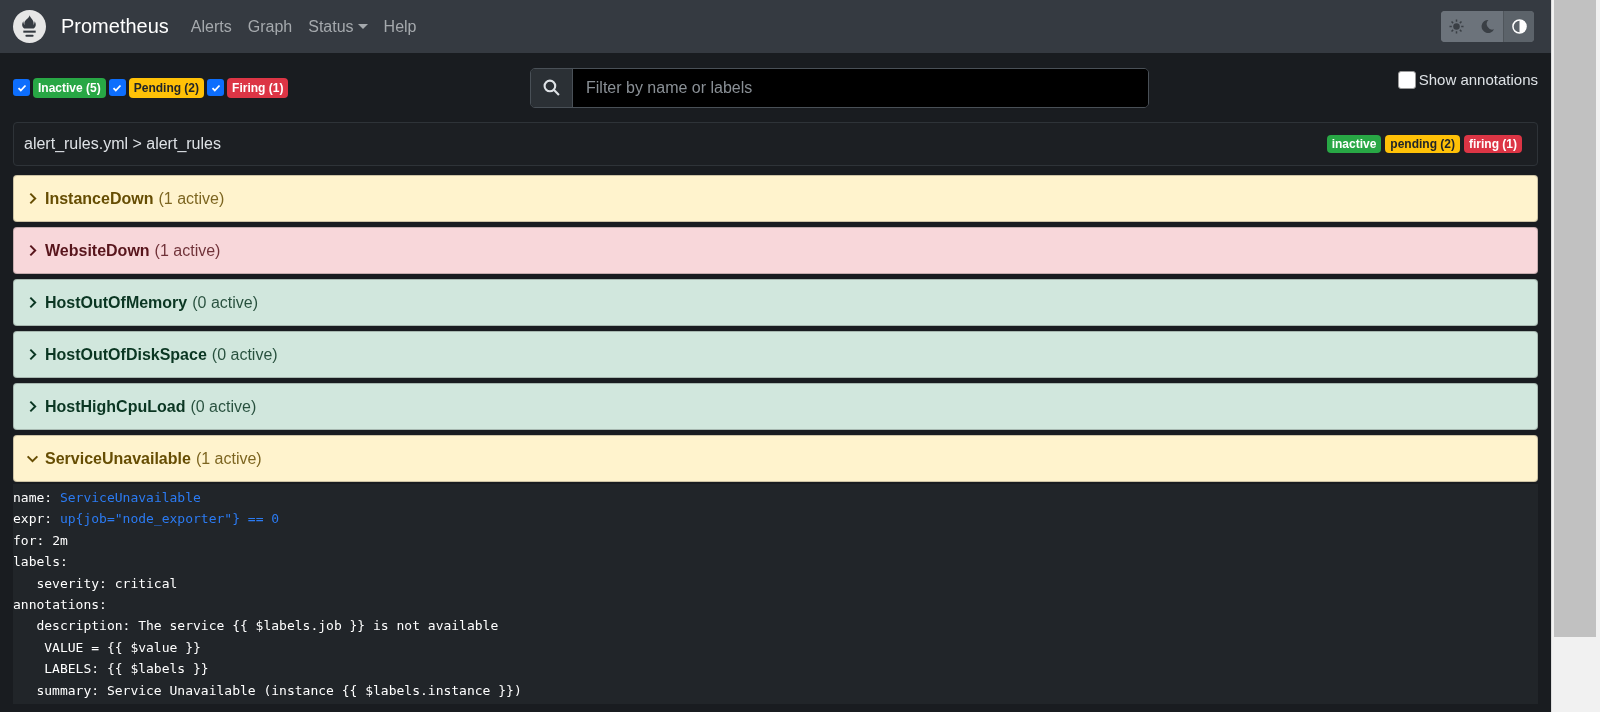 Image resolution: width=1600 pixels, height=712 pixels. I want to click on state-badge: pending (2), so click(1422, 144).